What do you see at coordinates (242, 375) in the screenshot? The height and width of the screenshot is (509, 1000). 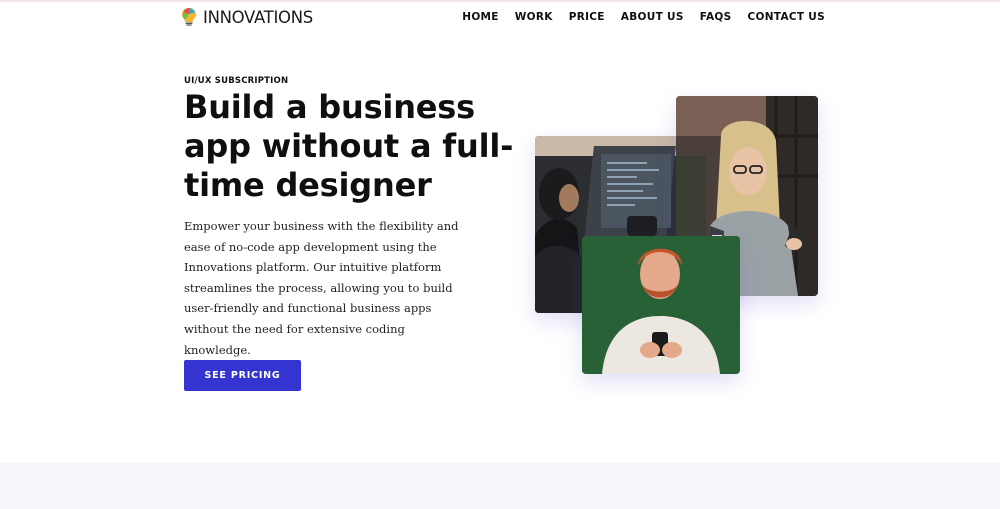 I see `see-pricing-button: SEE PRICING` at bounding box center [242, 375].